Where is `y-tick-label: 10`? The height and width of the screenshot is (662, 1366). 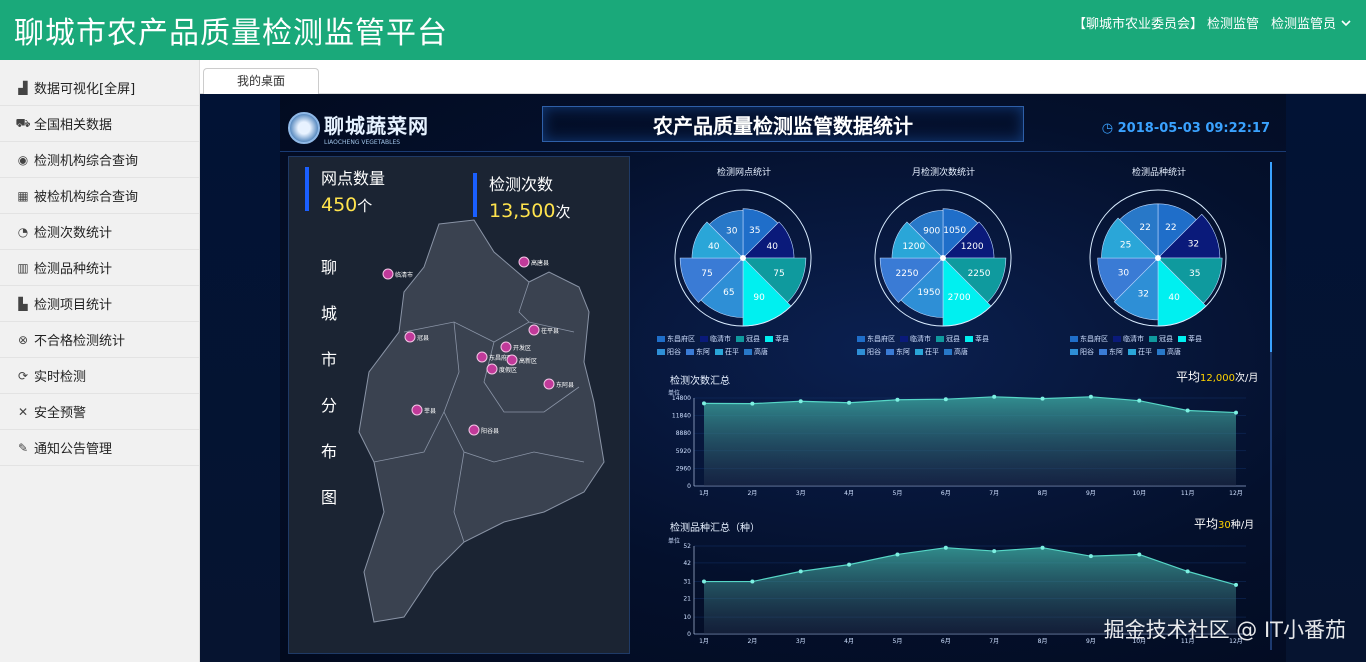 y-tick-label: 10 is located at coordinates (687, 617).